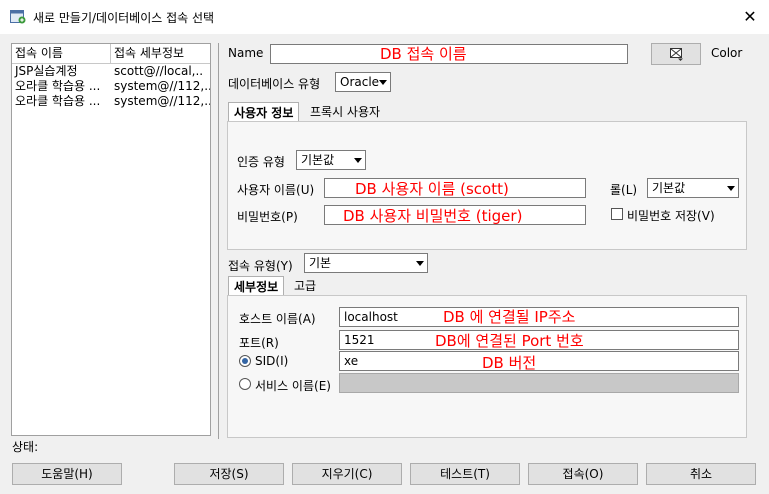 Image resolution: width=769 pixels, height=494 pixels. What do you see at coordinates (229, 474) in the screenshot?
I see `save-button: 저장(S)` at bounding box center [229, 474].